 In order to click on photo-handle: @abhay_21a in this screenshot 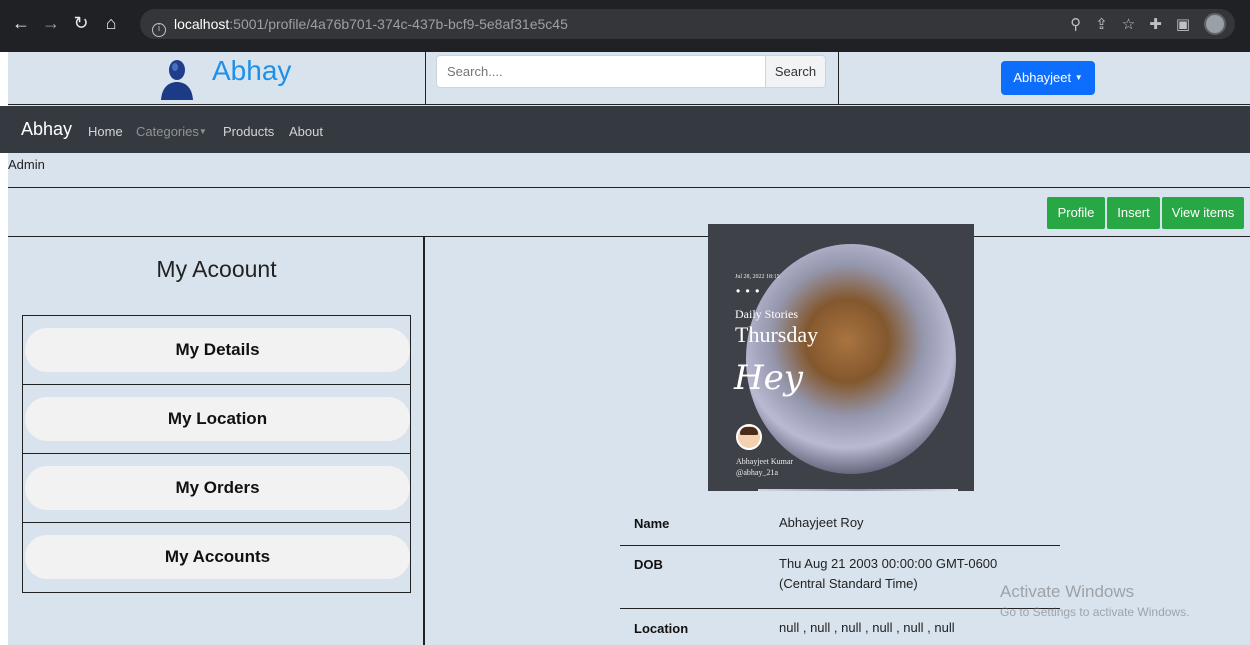, I will do `click(757, 472)`.